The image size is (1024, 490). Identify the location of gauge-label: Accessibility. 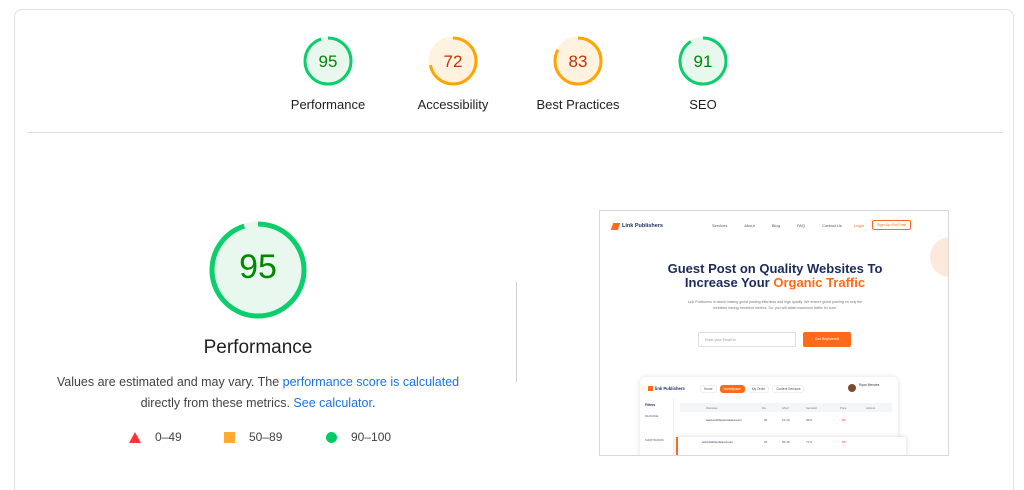
(453, 104).